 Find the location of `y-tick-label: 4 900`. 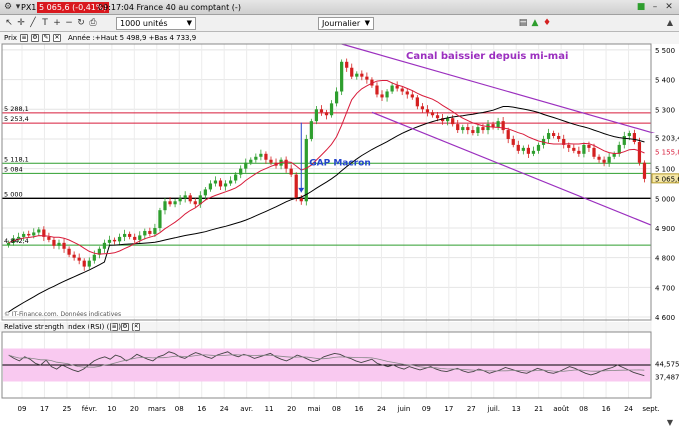

y-tick-label: 4 900 is located at coordinates (665, 229).